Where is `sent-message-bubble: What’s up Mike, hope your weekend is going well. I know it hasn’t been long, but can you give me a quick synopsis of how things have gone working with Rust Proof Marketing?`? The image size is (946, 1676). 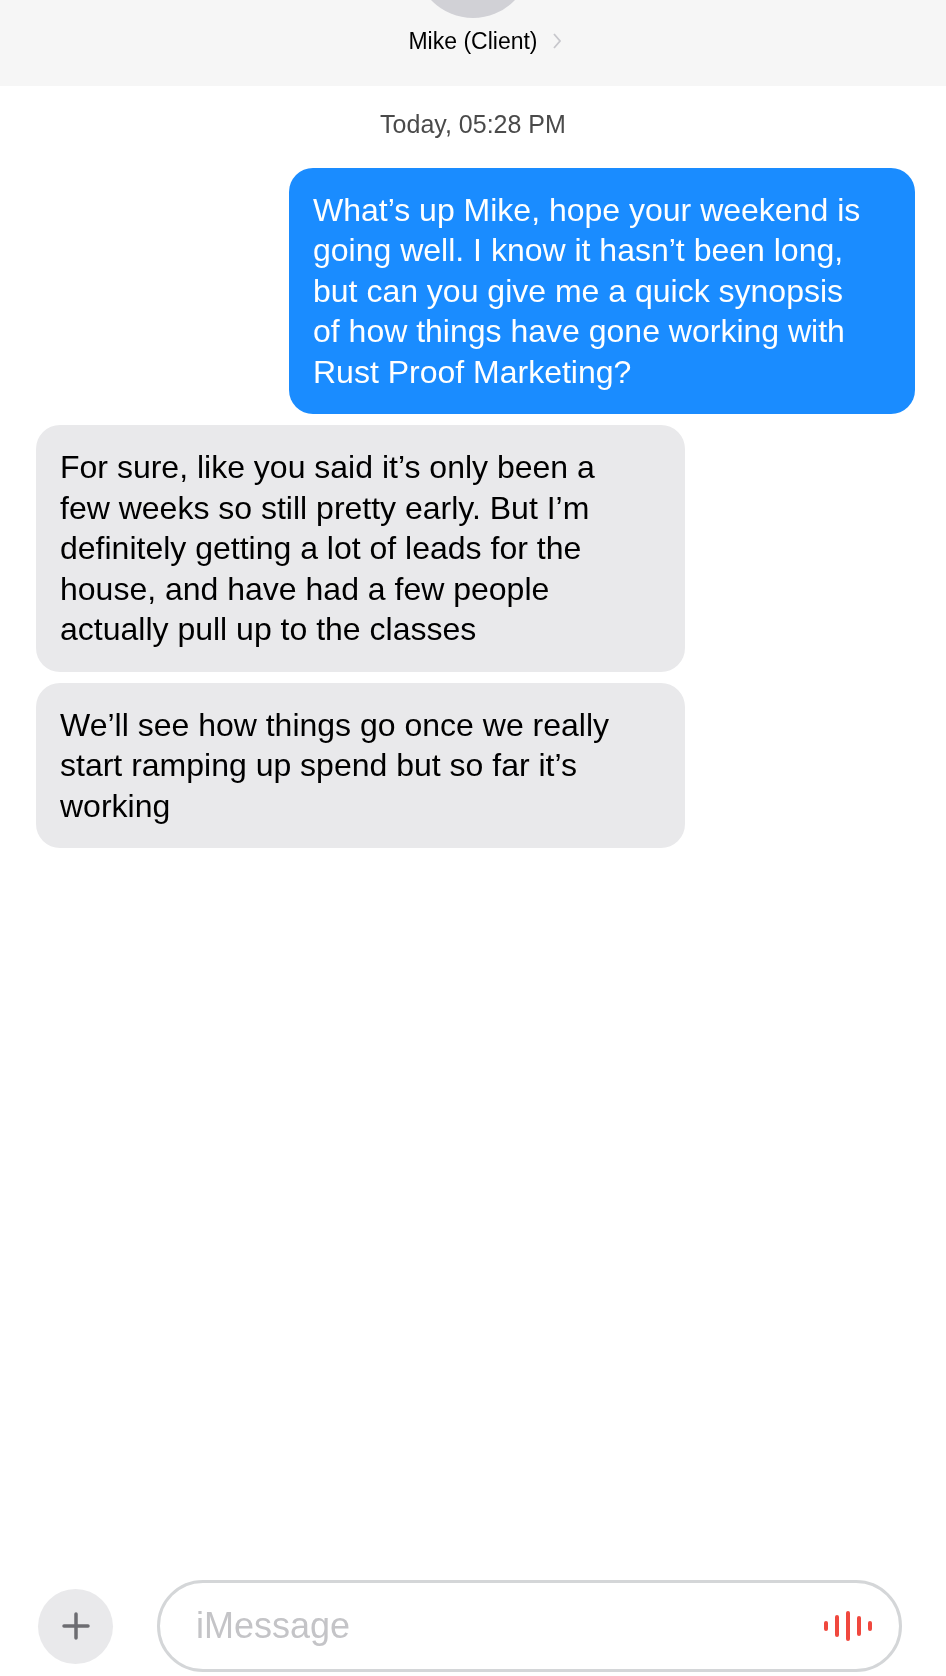
sent-message-bubble: What’s up Mike, hope your weekend is going well. I know it hasn’t been long, but can you give me a quick synopsis of how things have gone working with Rust Proof Marketing? is located at coordinates (602, 290).